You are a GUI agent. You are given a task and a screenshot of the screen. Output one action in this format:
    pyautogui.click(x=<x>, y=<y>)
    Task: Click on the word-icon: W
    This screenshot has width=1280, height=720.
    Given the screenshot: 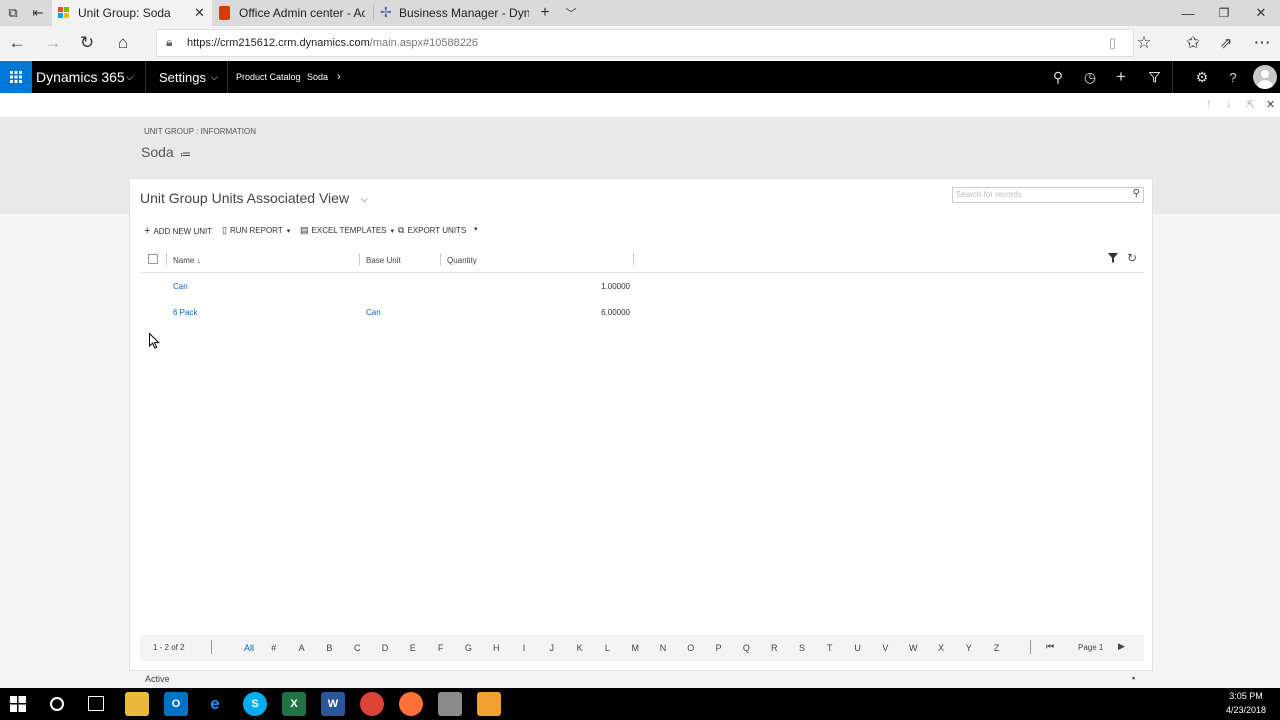 What is the action you would take?
    pyautogui.click(x=333, y=704)
    